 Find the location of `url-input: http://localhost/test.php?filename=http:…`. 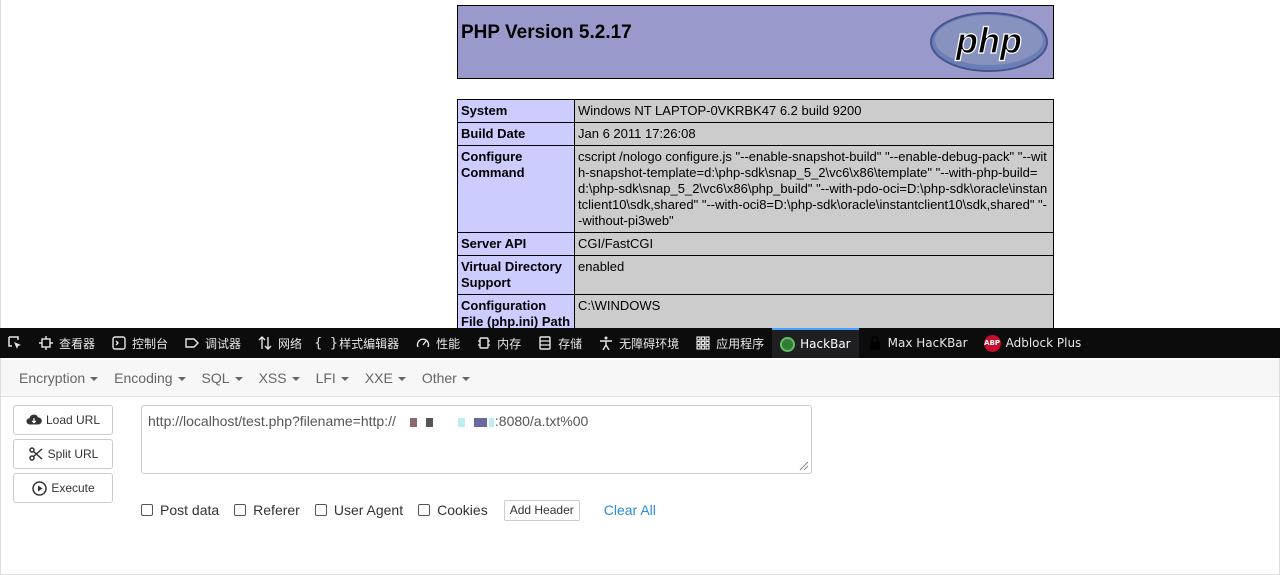

url-input: http://localhost/test.php?filename=http:… is located at coordinates (476, 439).